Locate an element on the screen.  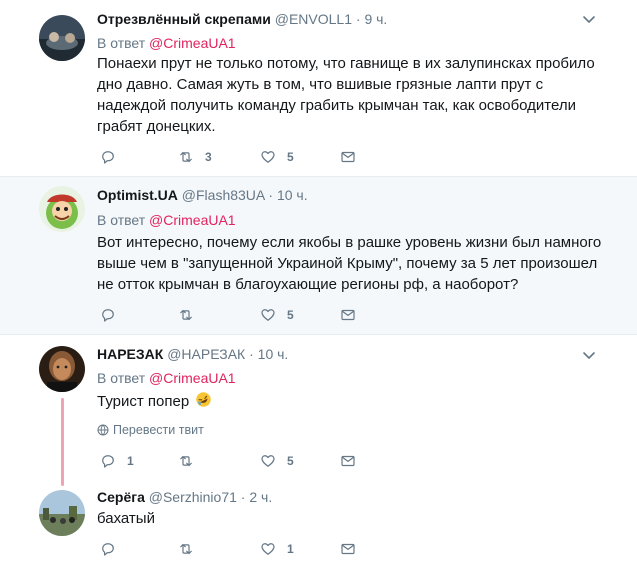
globe-icon is located at coordinates (103, 430).